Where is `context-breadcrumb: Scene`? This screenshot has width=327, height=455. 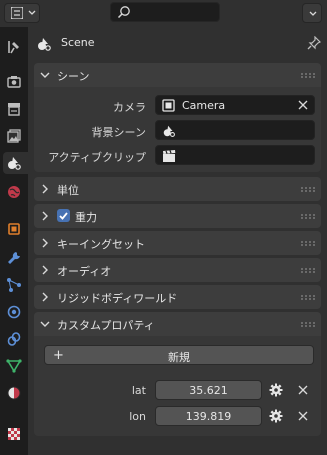
context-breadcrumb: Scene is located at coordinates (177, 43).